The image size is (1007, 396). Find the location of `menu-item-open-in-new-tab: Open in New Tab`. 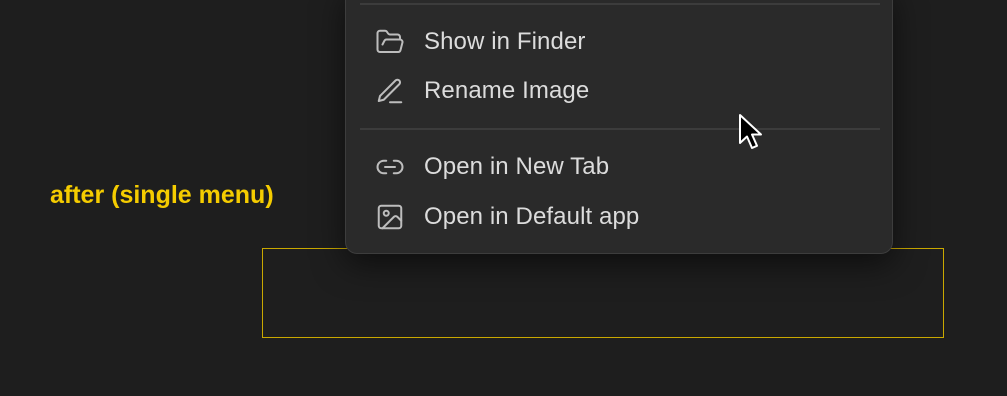

menu-item-open-in-new-tab: Open in New Tab is located at coordinates (620, 167).